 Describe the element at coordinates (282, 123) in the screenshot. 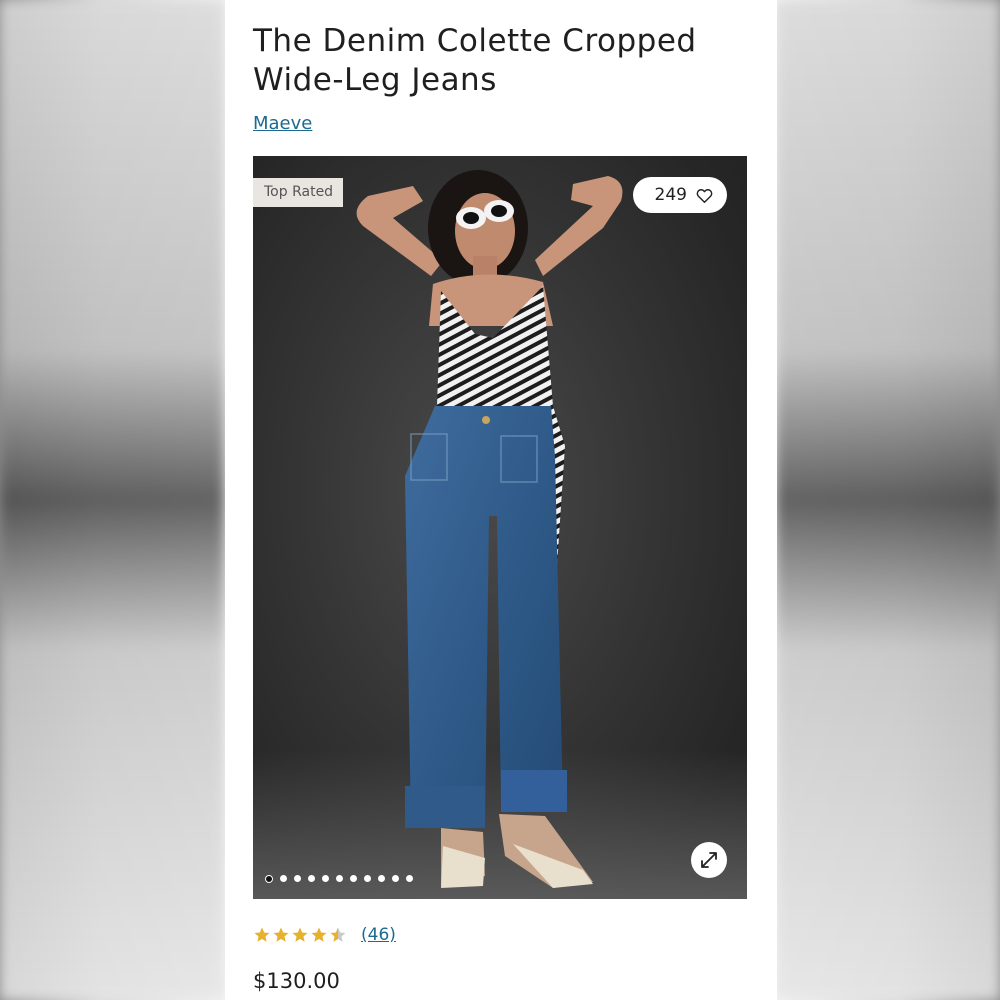

I see `brand-link: Maeve` at that location.